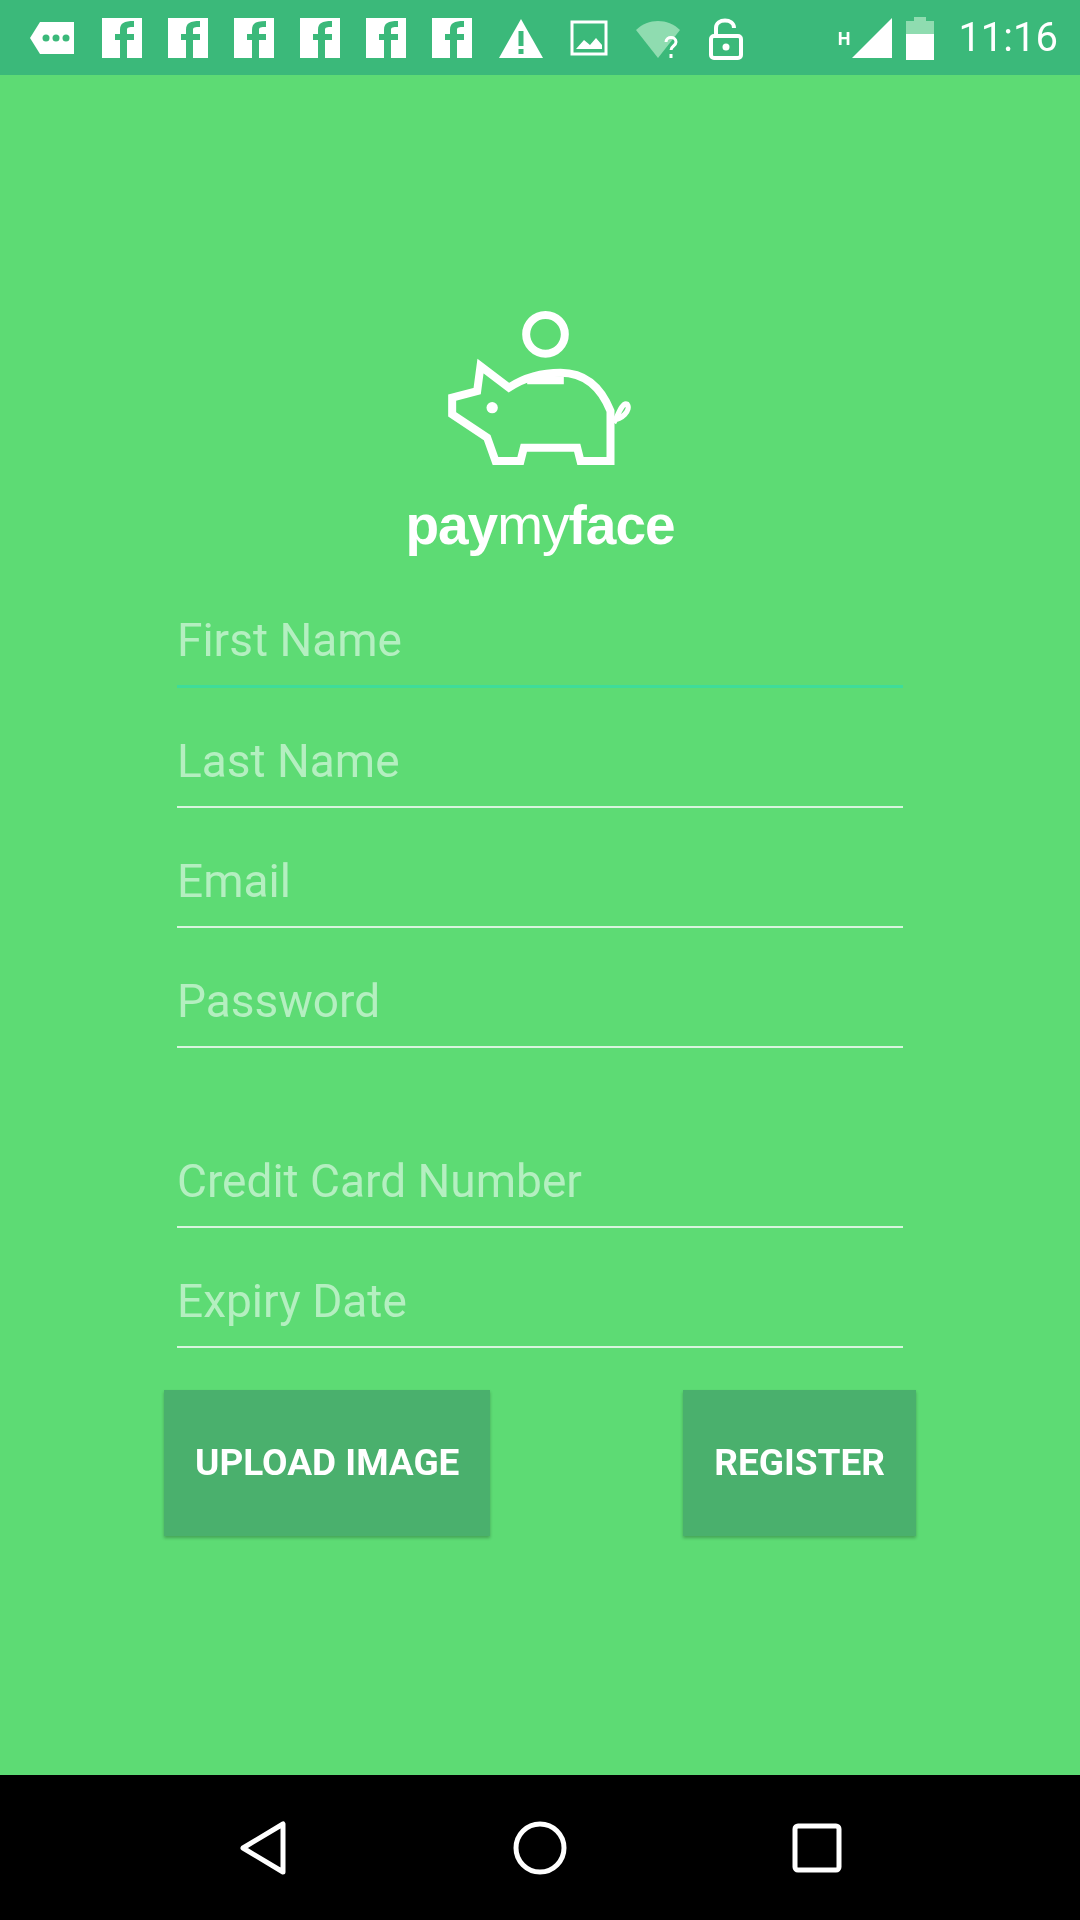 This screenshot has height=1920, width=1080. Describe the element at coordinates (327, 1462) in the screenshot. I see `upload-image-button: UPLOAD IMAGE` at that location.